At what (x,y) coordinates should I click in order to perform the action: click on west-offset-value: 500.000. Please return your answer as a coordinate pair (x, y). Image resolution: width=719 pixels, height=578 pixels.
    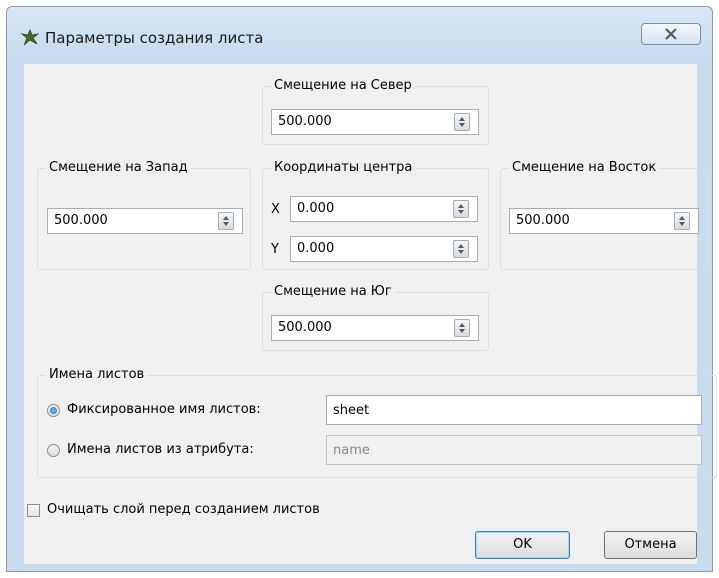
    Looking at the image, I should click on (81, 220).